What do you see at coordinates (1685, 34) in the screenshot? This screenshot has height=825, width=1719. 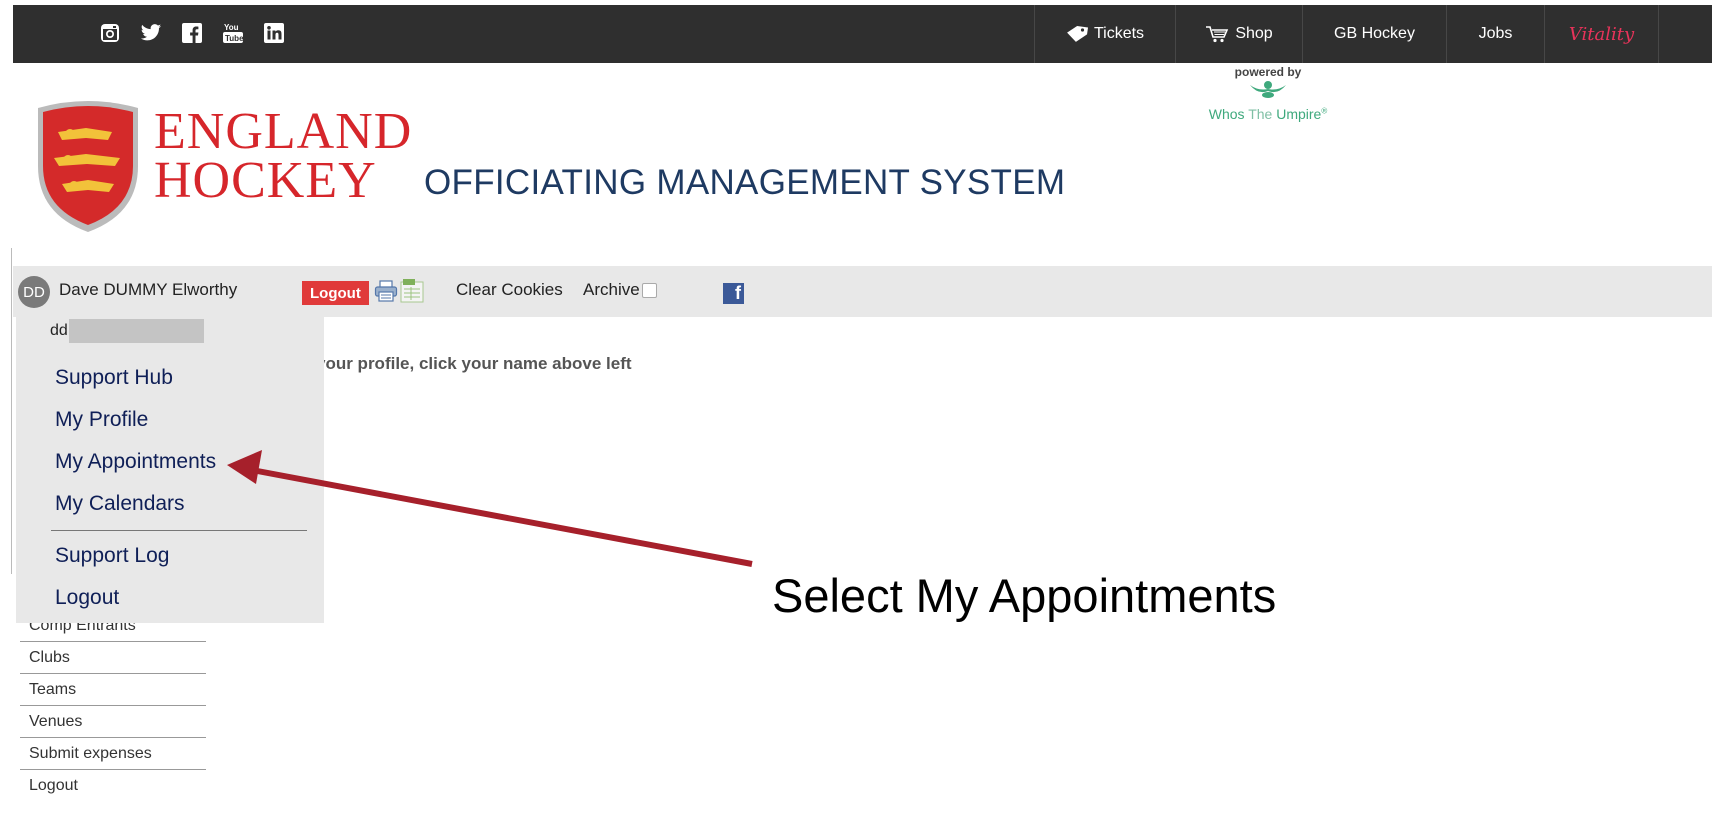 I see `top-nav-spacer` at bounding box center [1685, 34].